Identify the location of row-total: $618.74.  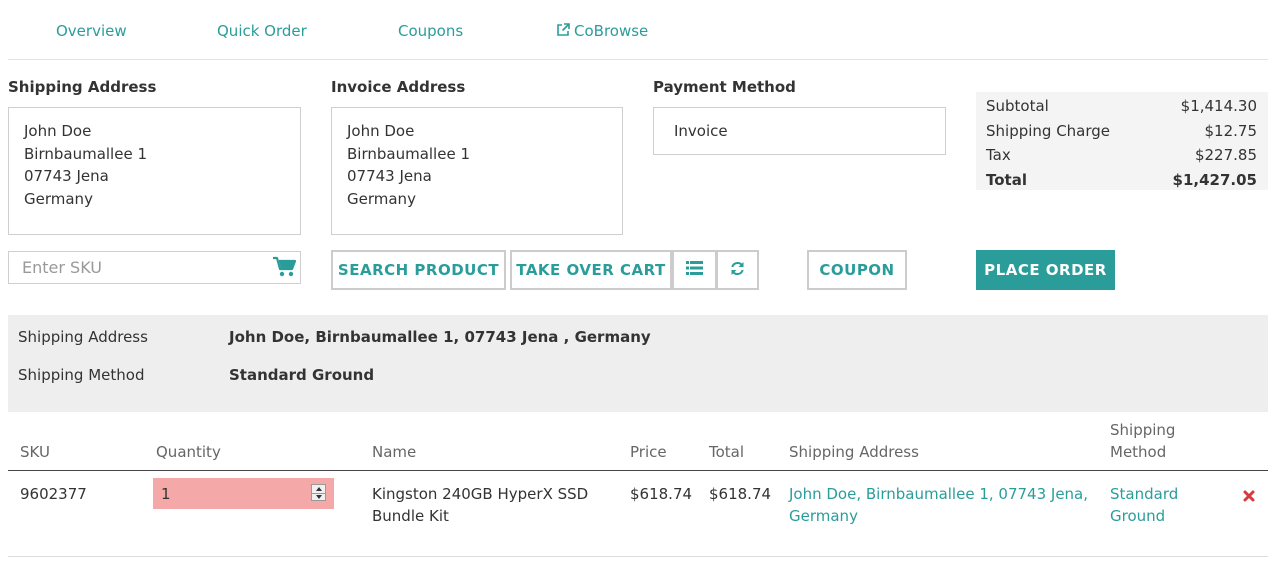
(740, 494).